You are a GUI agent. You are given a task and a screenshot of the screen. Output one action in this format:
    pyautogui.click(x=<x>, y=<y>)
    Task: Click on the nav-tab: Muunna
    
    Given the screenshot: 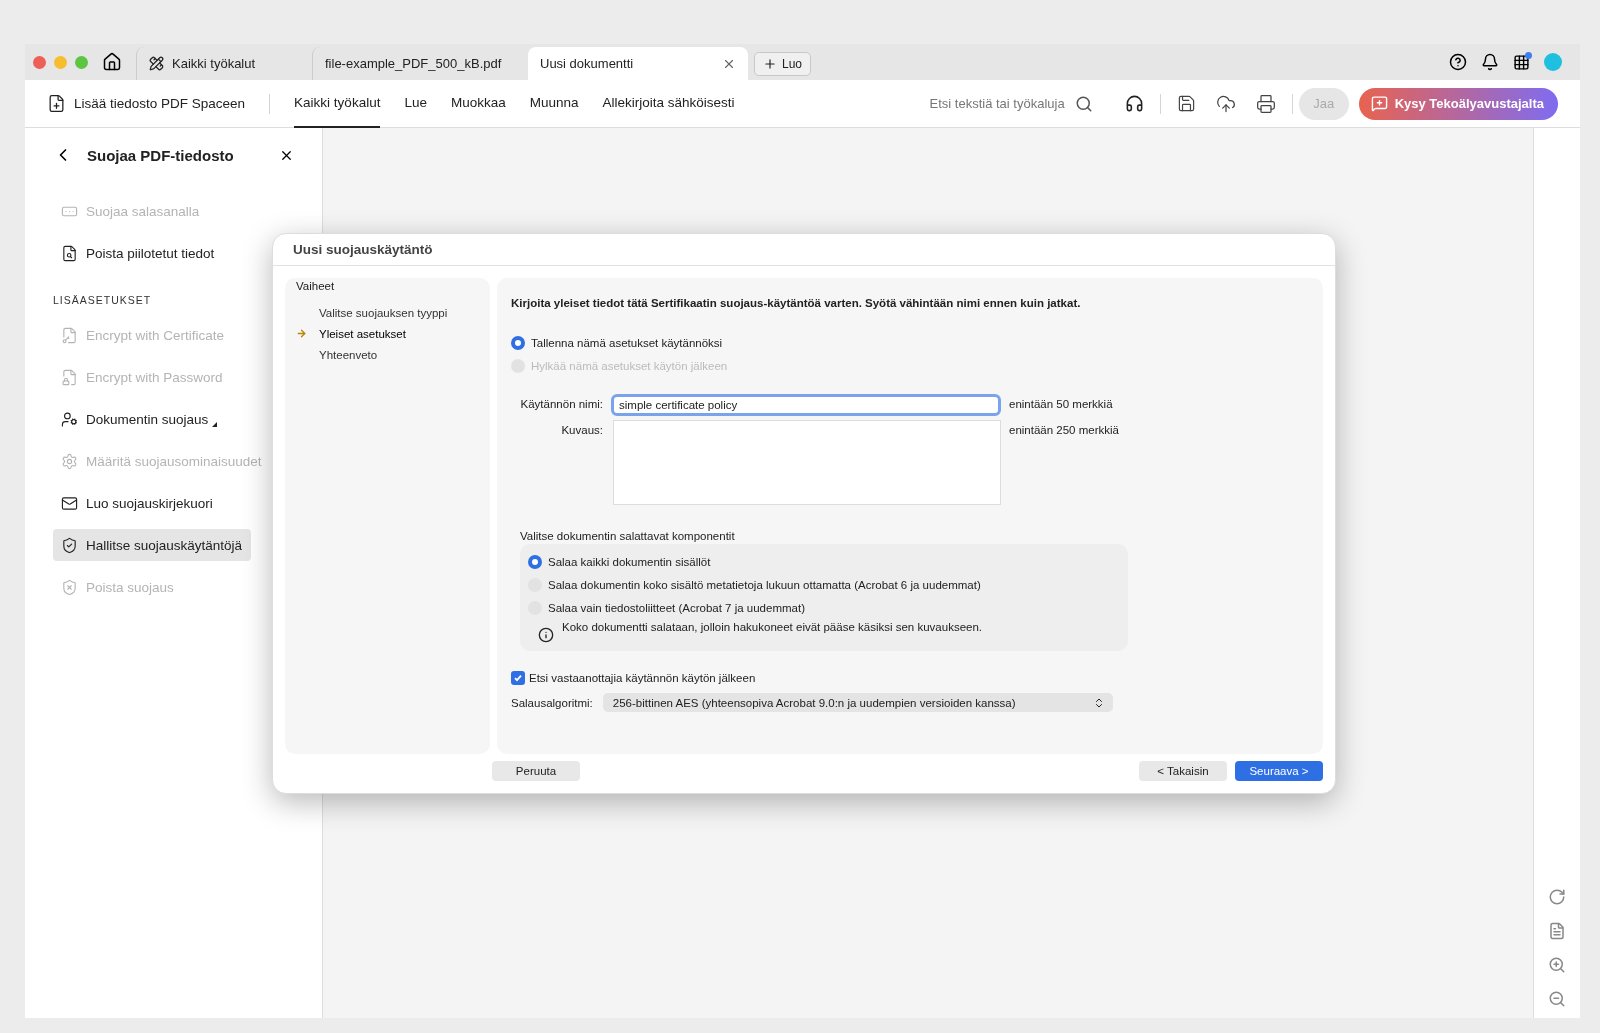 What is the action you would take?
    pyautogui.click(x=554, y=103)
    